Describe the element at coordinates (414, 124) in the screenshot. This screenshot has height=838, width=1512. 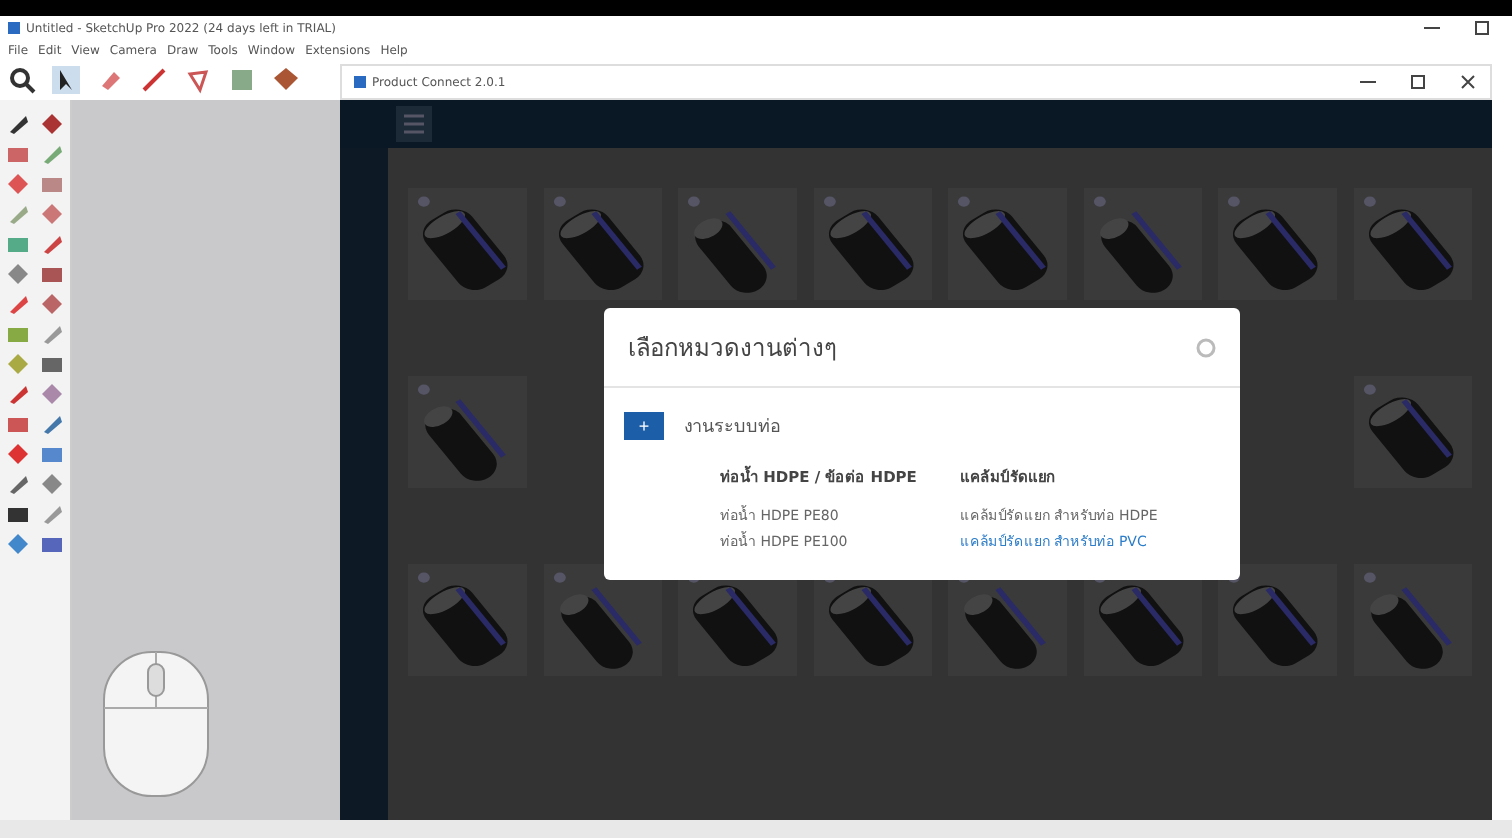
I see `menu-icon` at that location.